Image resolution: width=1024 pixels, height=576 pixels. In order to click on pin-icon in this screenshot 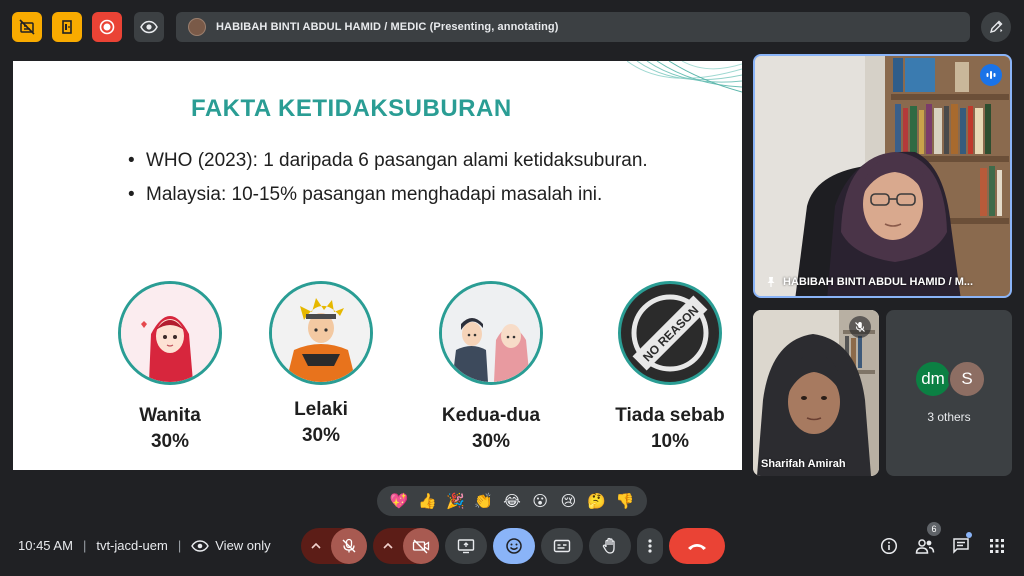, I will do `click(771, 282)`.